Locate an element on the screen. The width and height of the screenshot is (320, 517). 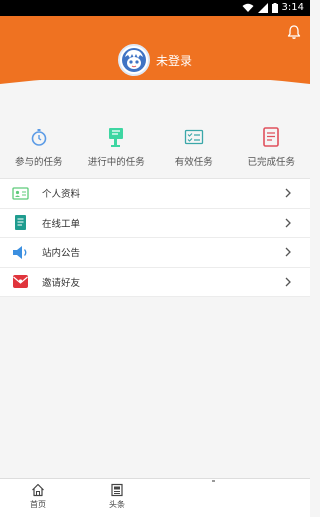
bell-icon is located at coordinates (294, 32).